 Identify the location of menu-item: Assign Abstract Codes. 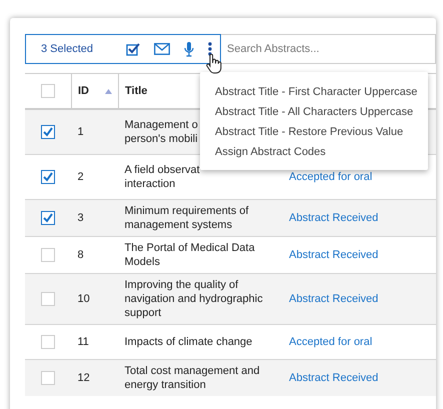
(314, 152).